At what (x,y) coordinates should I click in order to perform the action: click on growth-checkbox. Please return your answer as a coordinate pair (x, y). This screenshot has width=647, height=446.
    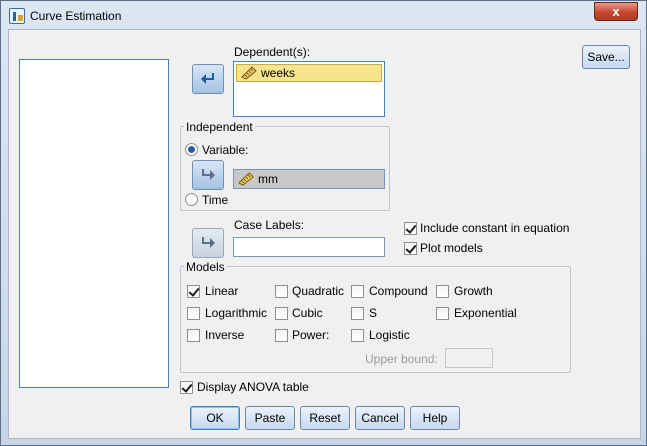
    Looking at the image, I should click on (442, 291).